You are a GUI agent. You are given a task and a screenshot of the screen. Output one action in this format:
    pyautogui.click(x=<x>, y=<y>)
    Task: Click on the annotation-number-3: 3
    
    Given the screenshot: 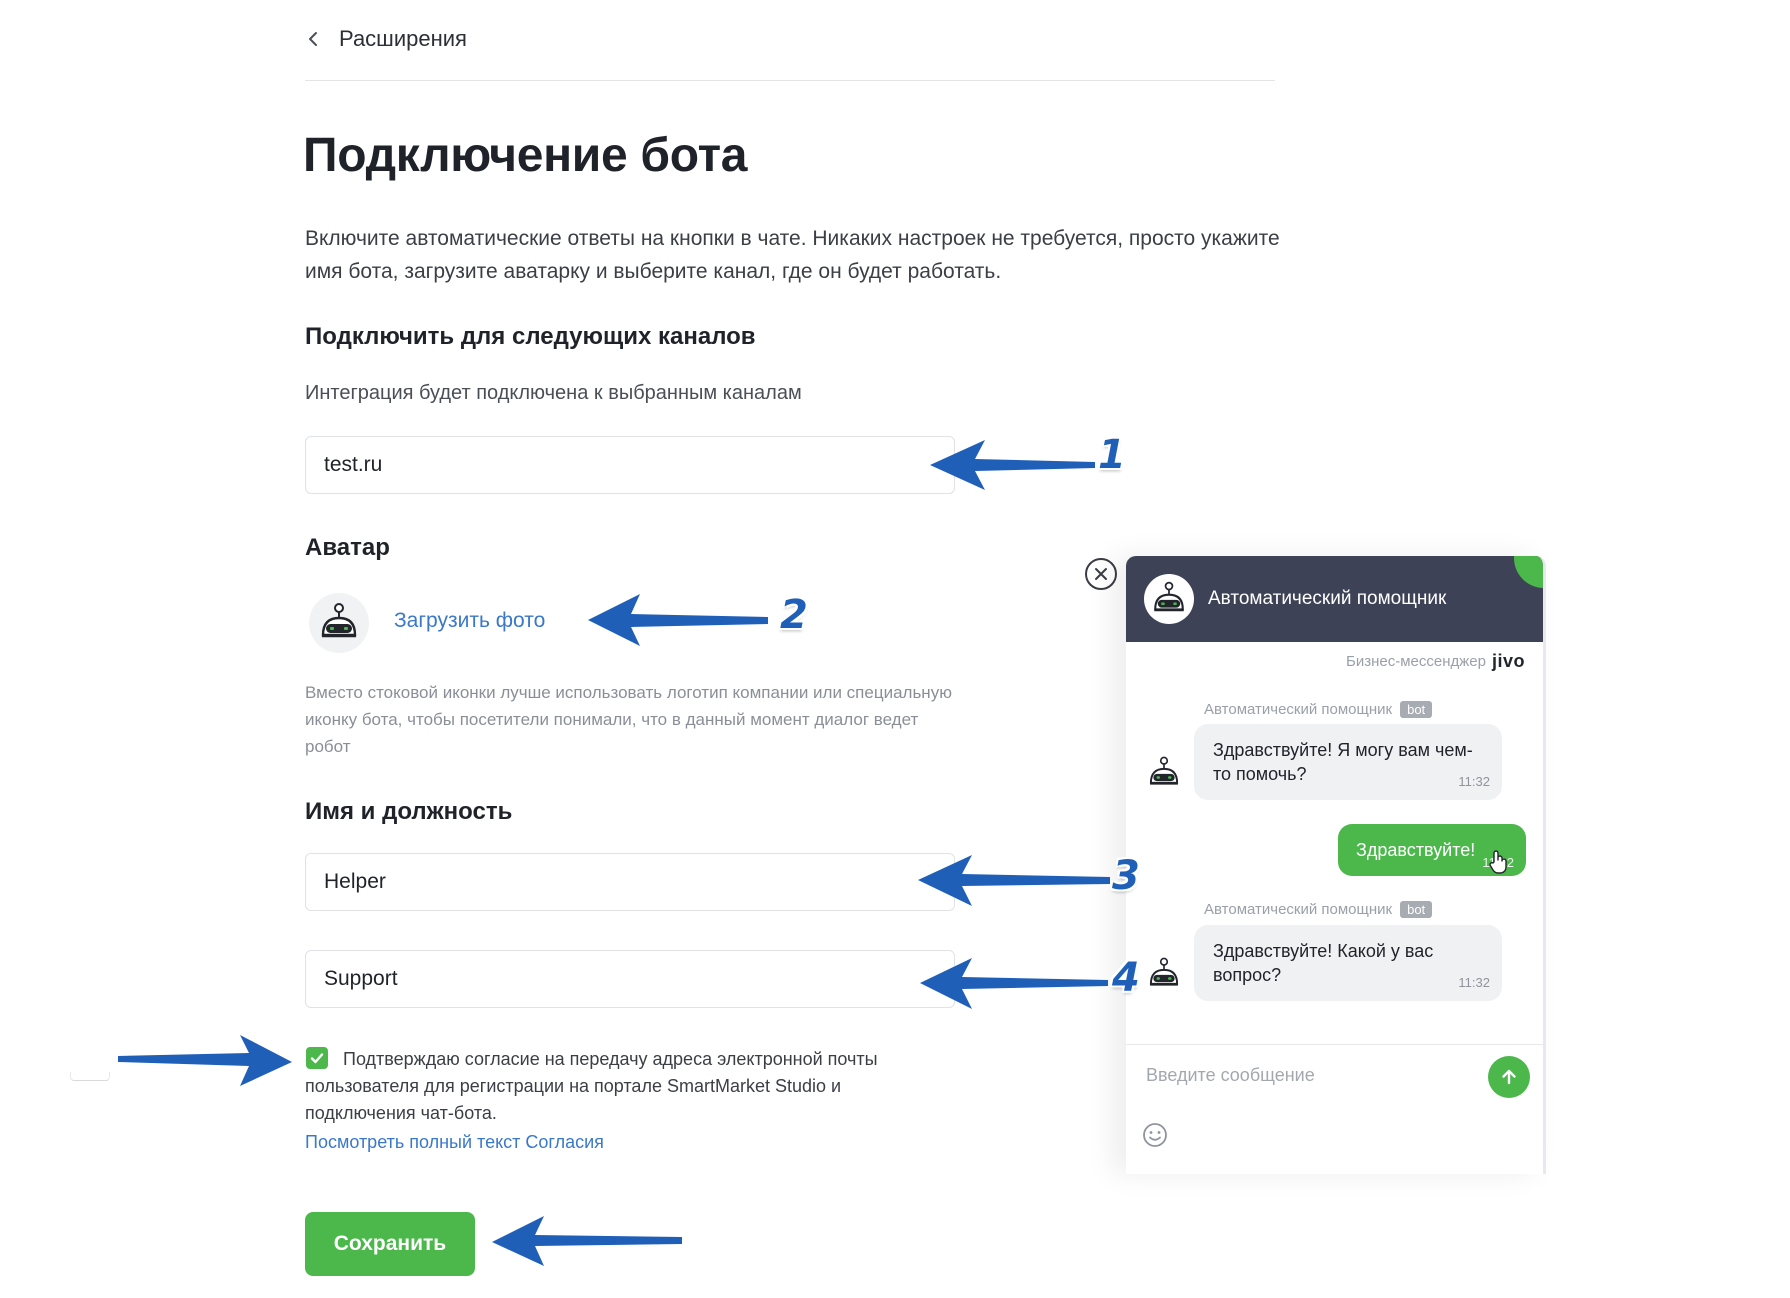 What is the action you would take?
    pyautogui.click(x=1126, y=876)
    